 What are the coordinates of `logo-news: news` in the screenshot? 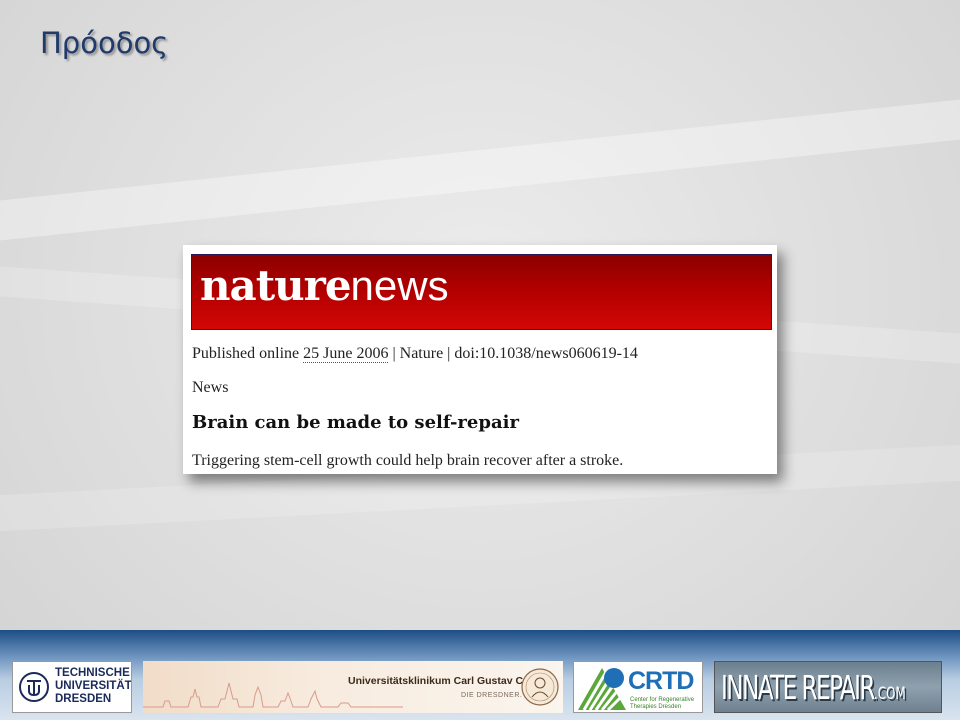 It's located at (399, 285).